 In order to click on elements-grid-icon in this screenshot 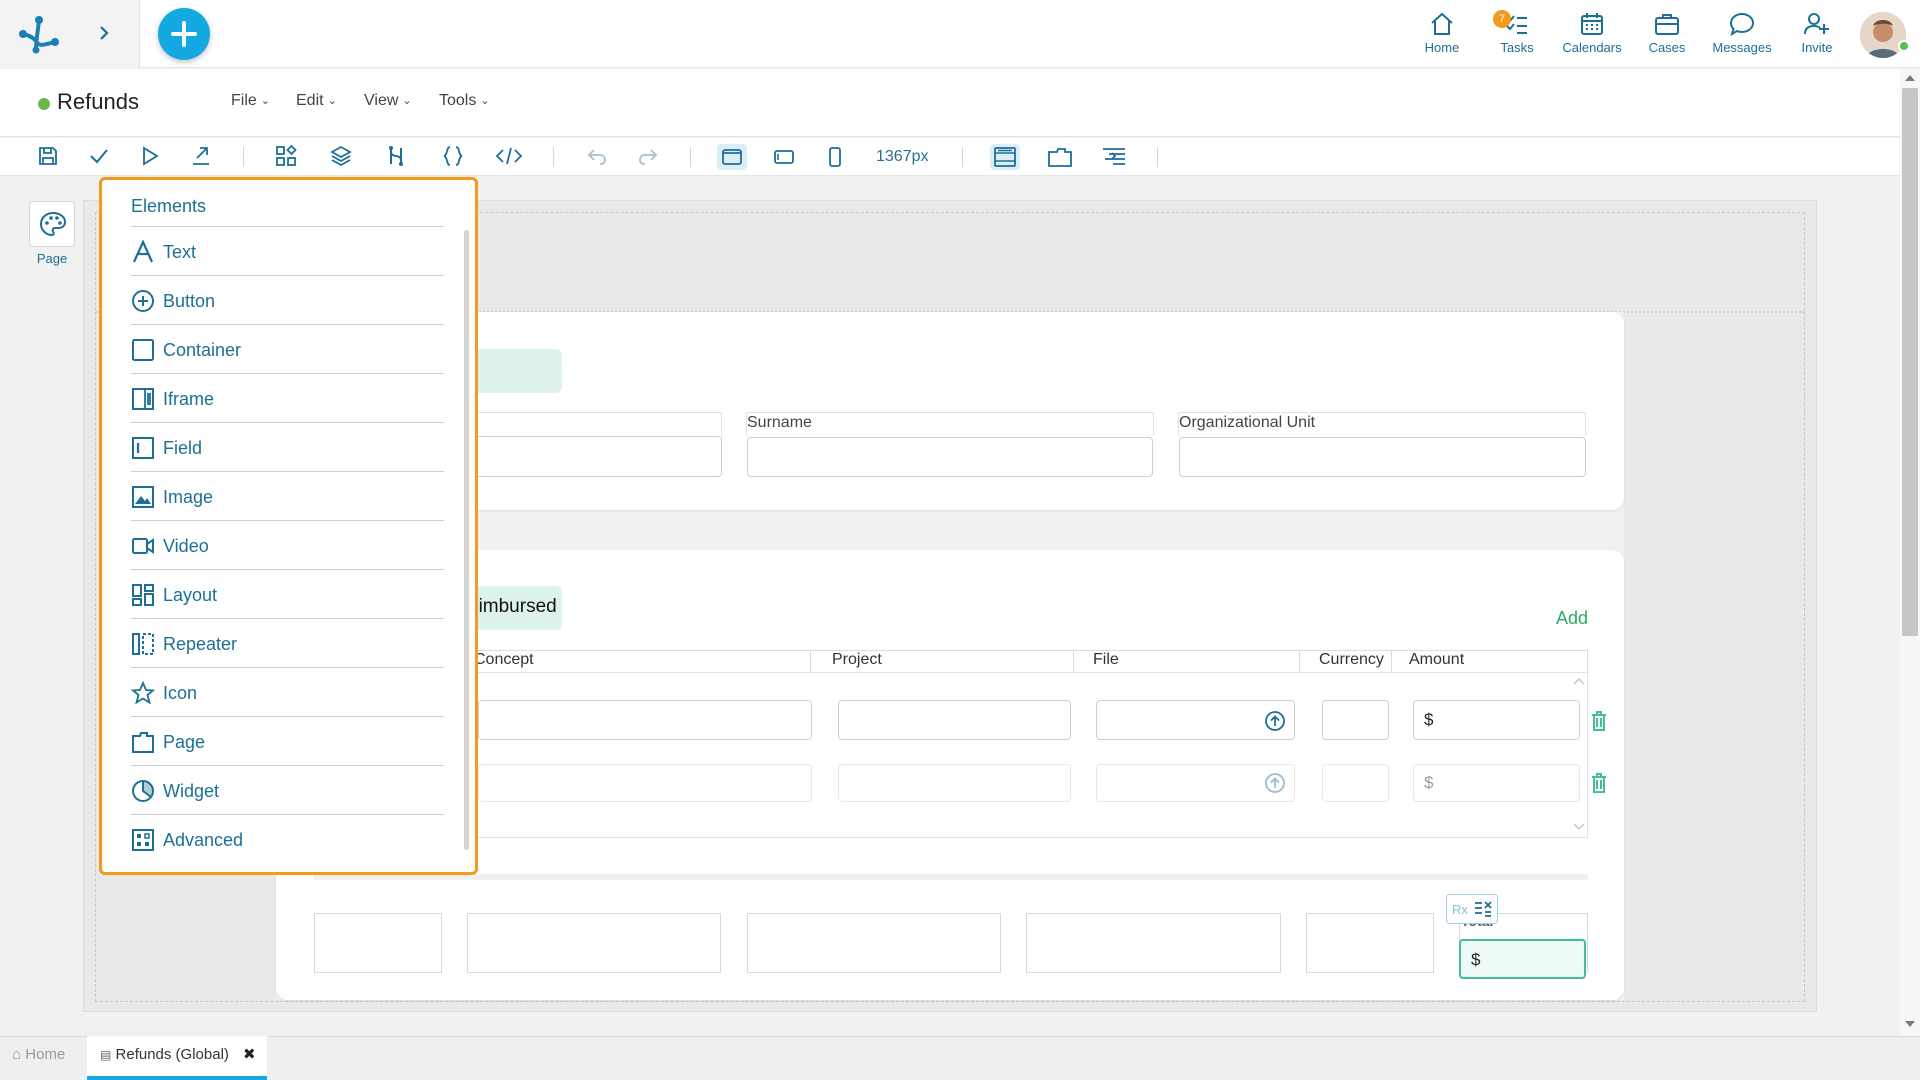, I will do `click(286, 157)`.